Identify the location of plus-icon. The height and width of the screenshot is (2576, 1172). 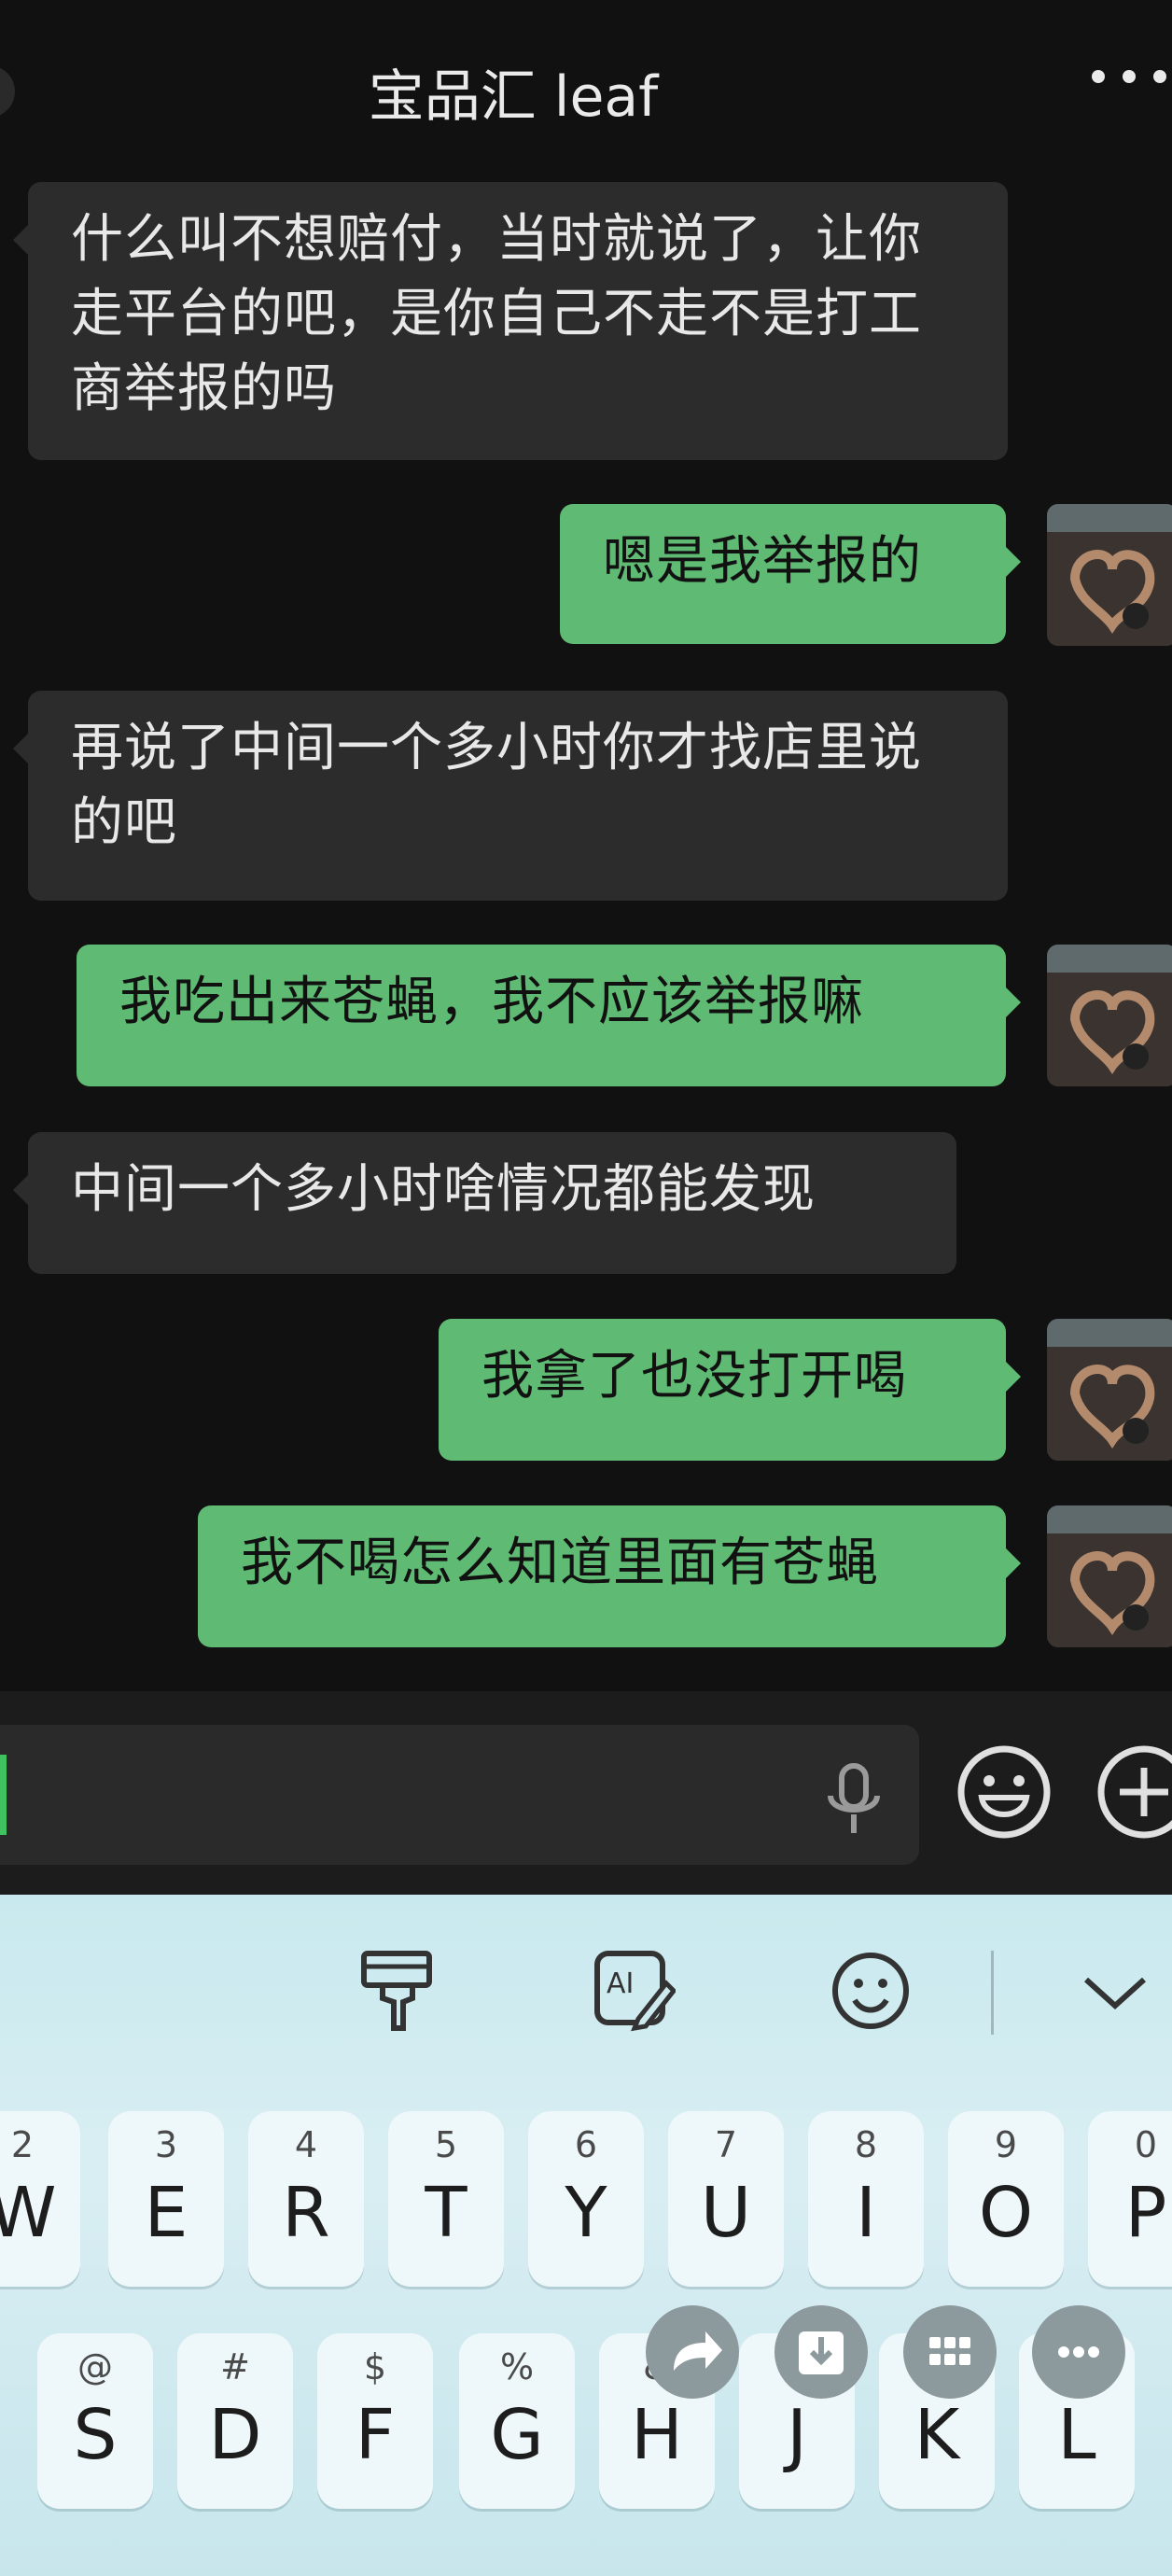
(1133, 1792).